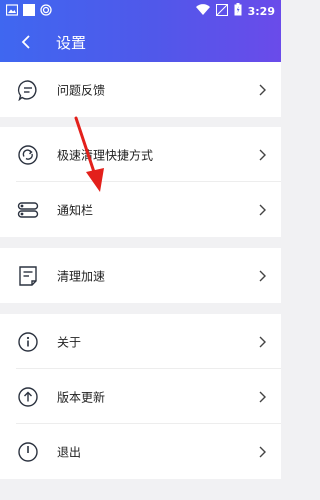  I want to click on square-icon, so click(29, 11).